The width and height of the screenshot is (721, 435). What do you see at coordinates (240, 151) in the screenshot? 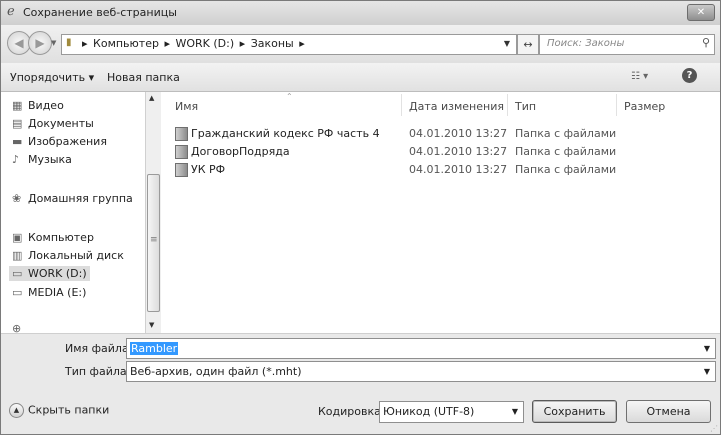
I see `file-name: ДоговорПодряда` at bounding box center [240, 151].